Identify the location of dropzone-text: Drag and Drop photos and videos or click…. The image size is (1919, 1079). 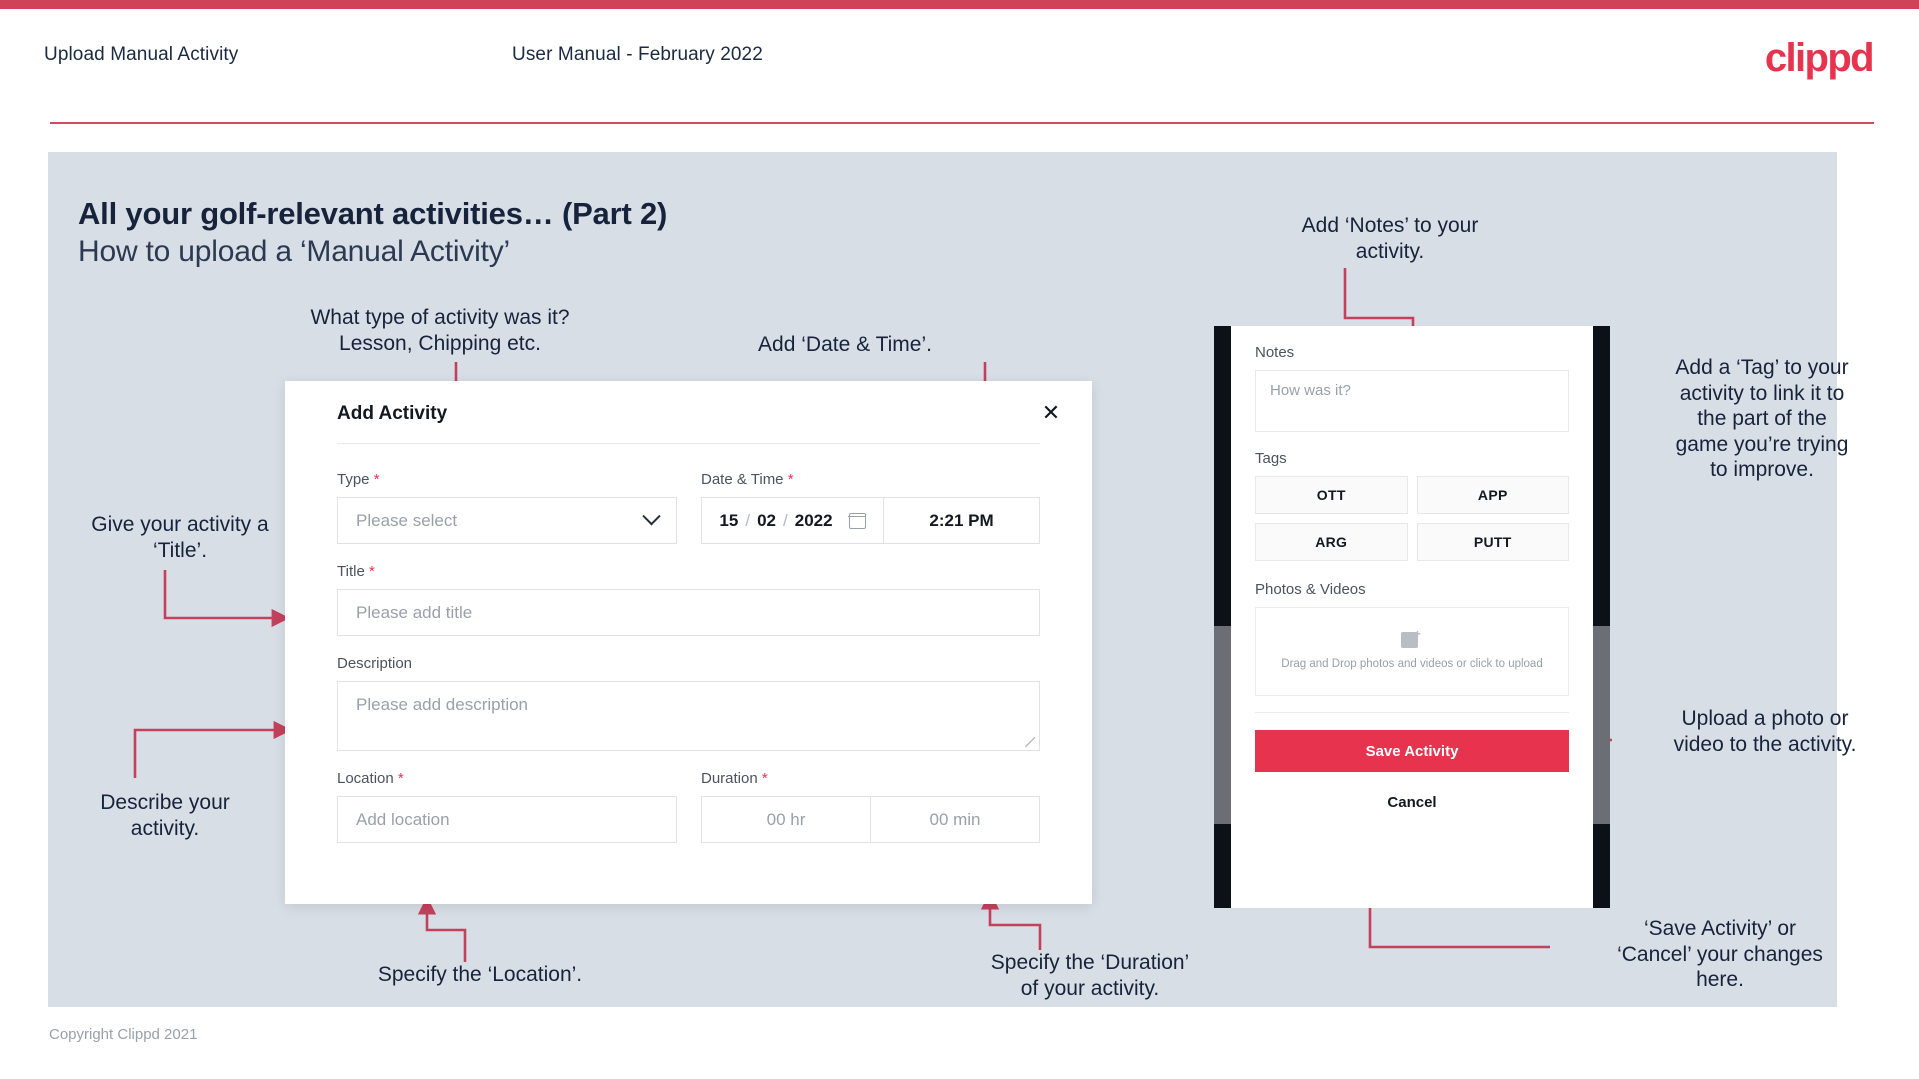
(1412, 664).